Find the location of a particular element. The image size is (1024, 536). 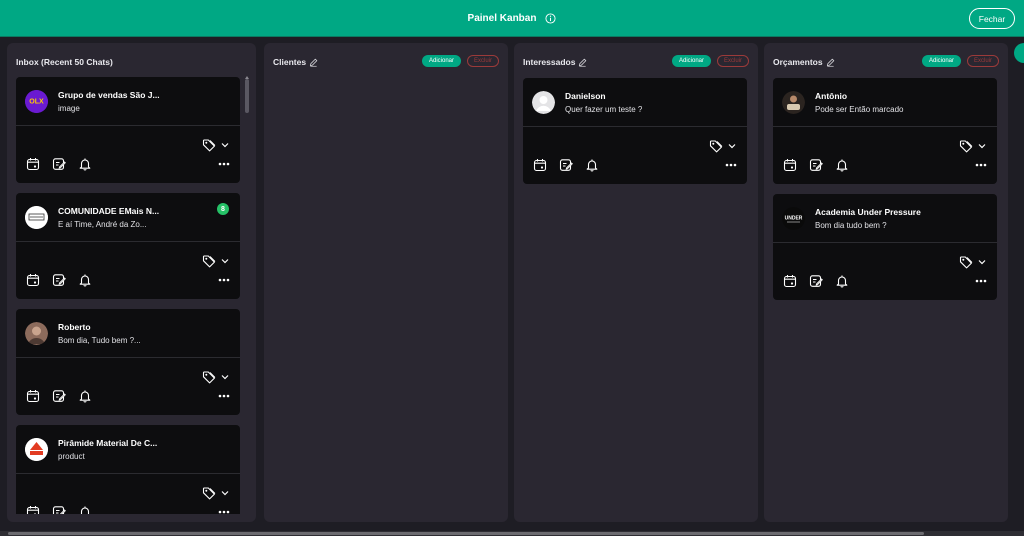

chat-last-message: Quer fazer um teste ? is located at coordinates (604, 109).